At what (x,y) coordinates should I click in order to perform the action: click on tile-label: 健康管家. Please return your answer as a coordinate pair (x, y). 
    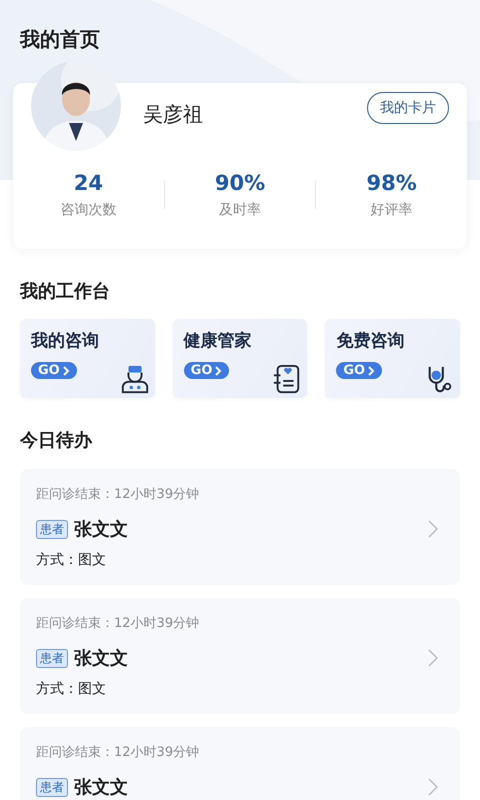
    Looking at the image, I should click on (218, 341).